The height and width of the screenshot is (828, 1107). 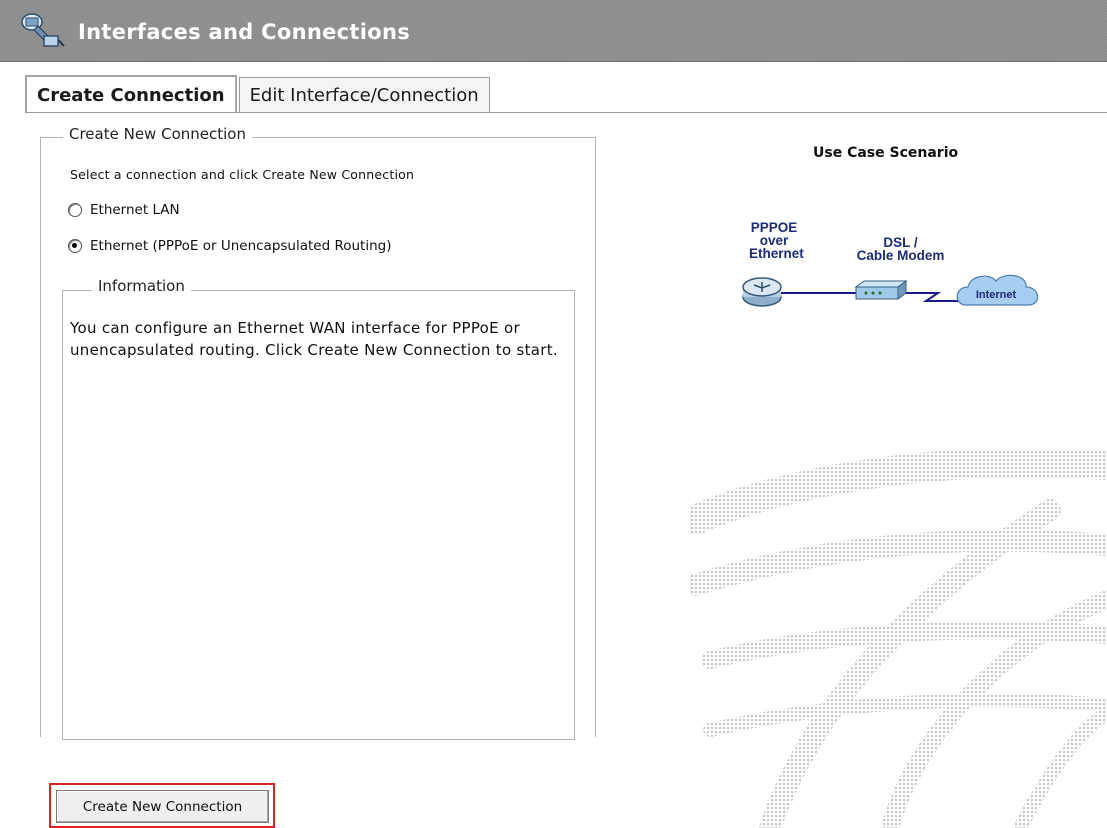 What do you see at coordinates (776, 241) in the screenshot?
I see `router-label: PPPOE over Ethernet` at bounding box center [776, 241].